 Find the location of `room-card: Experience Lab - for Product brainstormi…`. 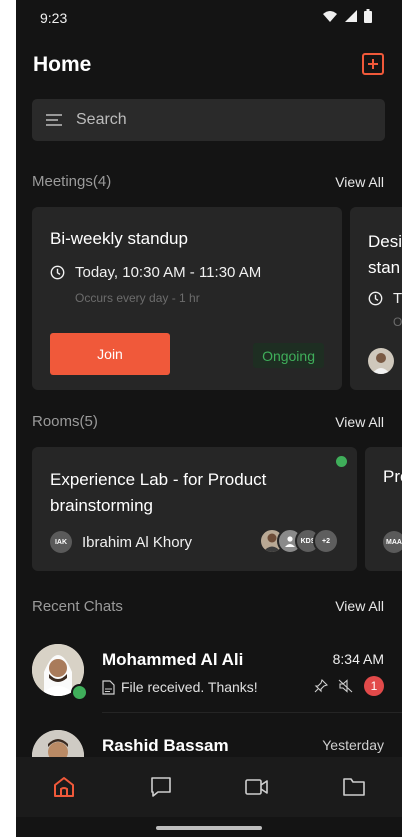

room-card: Experience Lab - for Product brainstormi… is located at coordinates (194, 509).